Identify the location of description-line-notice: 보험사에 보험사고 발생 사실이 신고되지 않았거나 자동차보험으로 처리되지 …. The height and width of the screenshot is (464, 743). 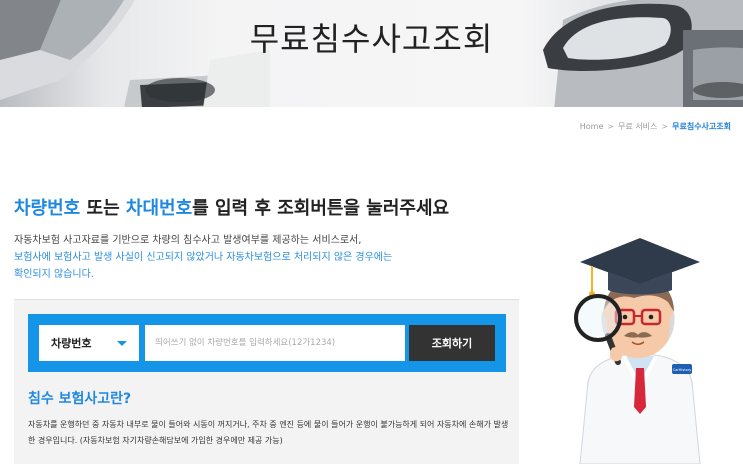
(203, 257).